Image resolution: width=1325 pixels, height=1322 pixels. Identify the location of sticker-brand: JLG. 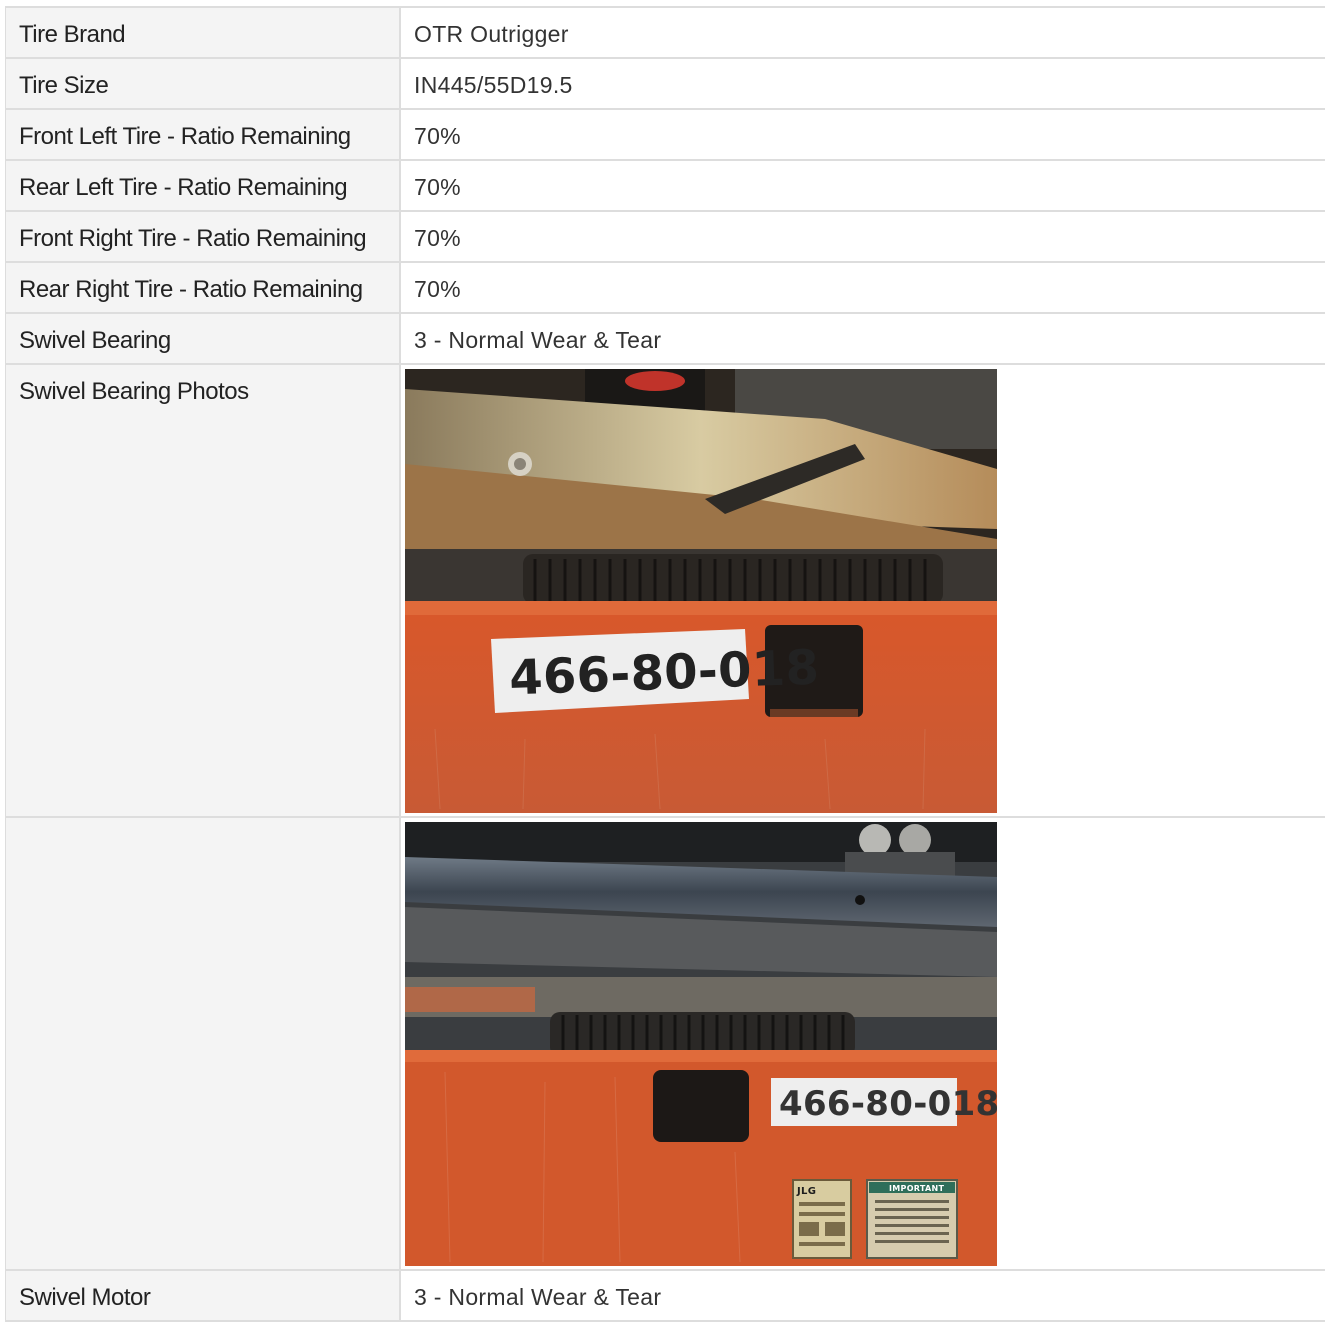
(806, 1191).